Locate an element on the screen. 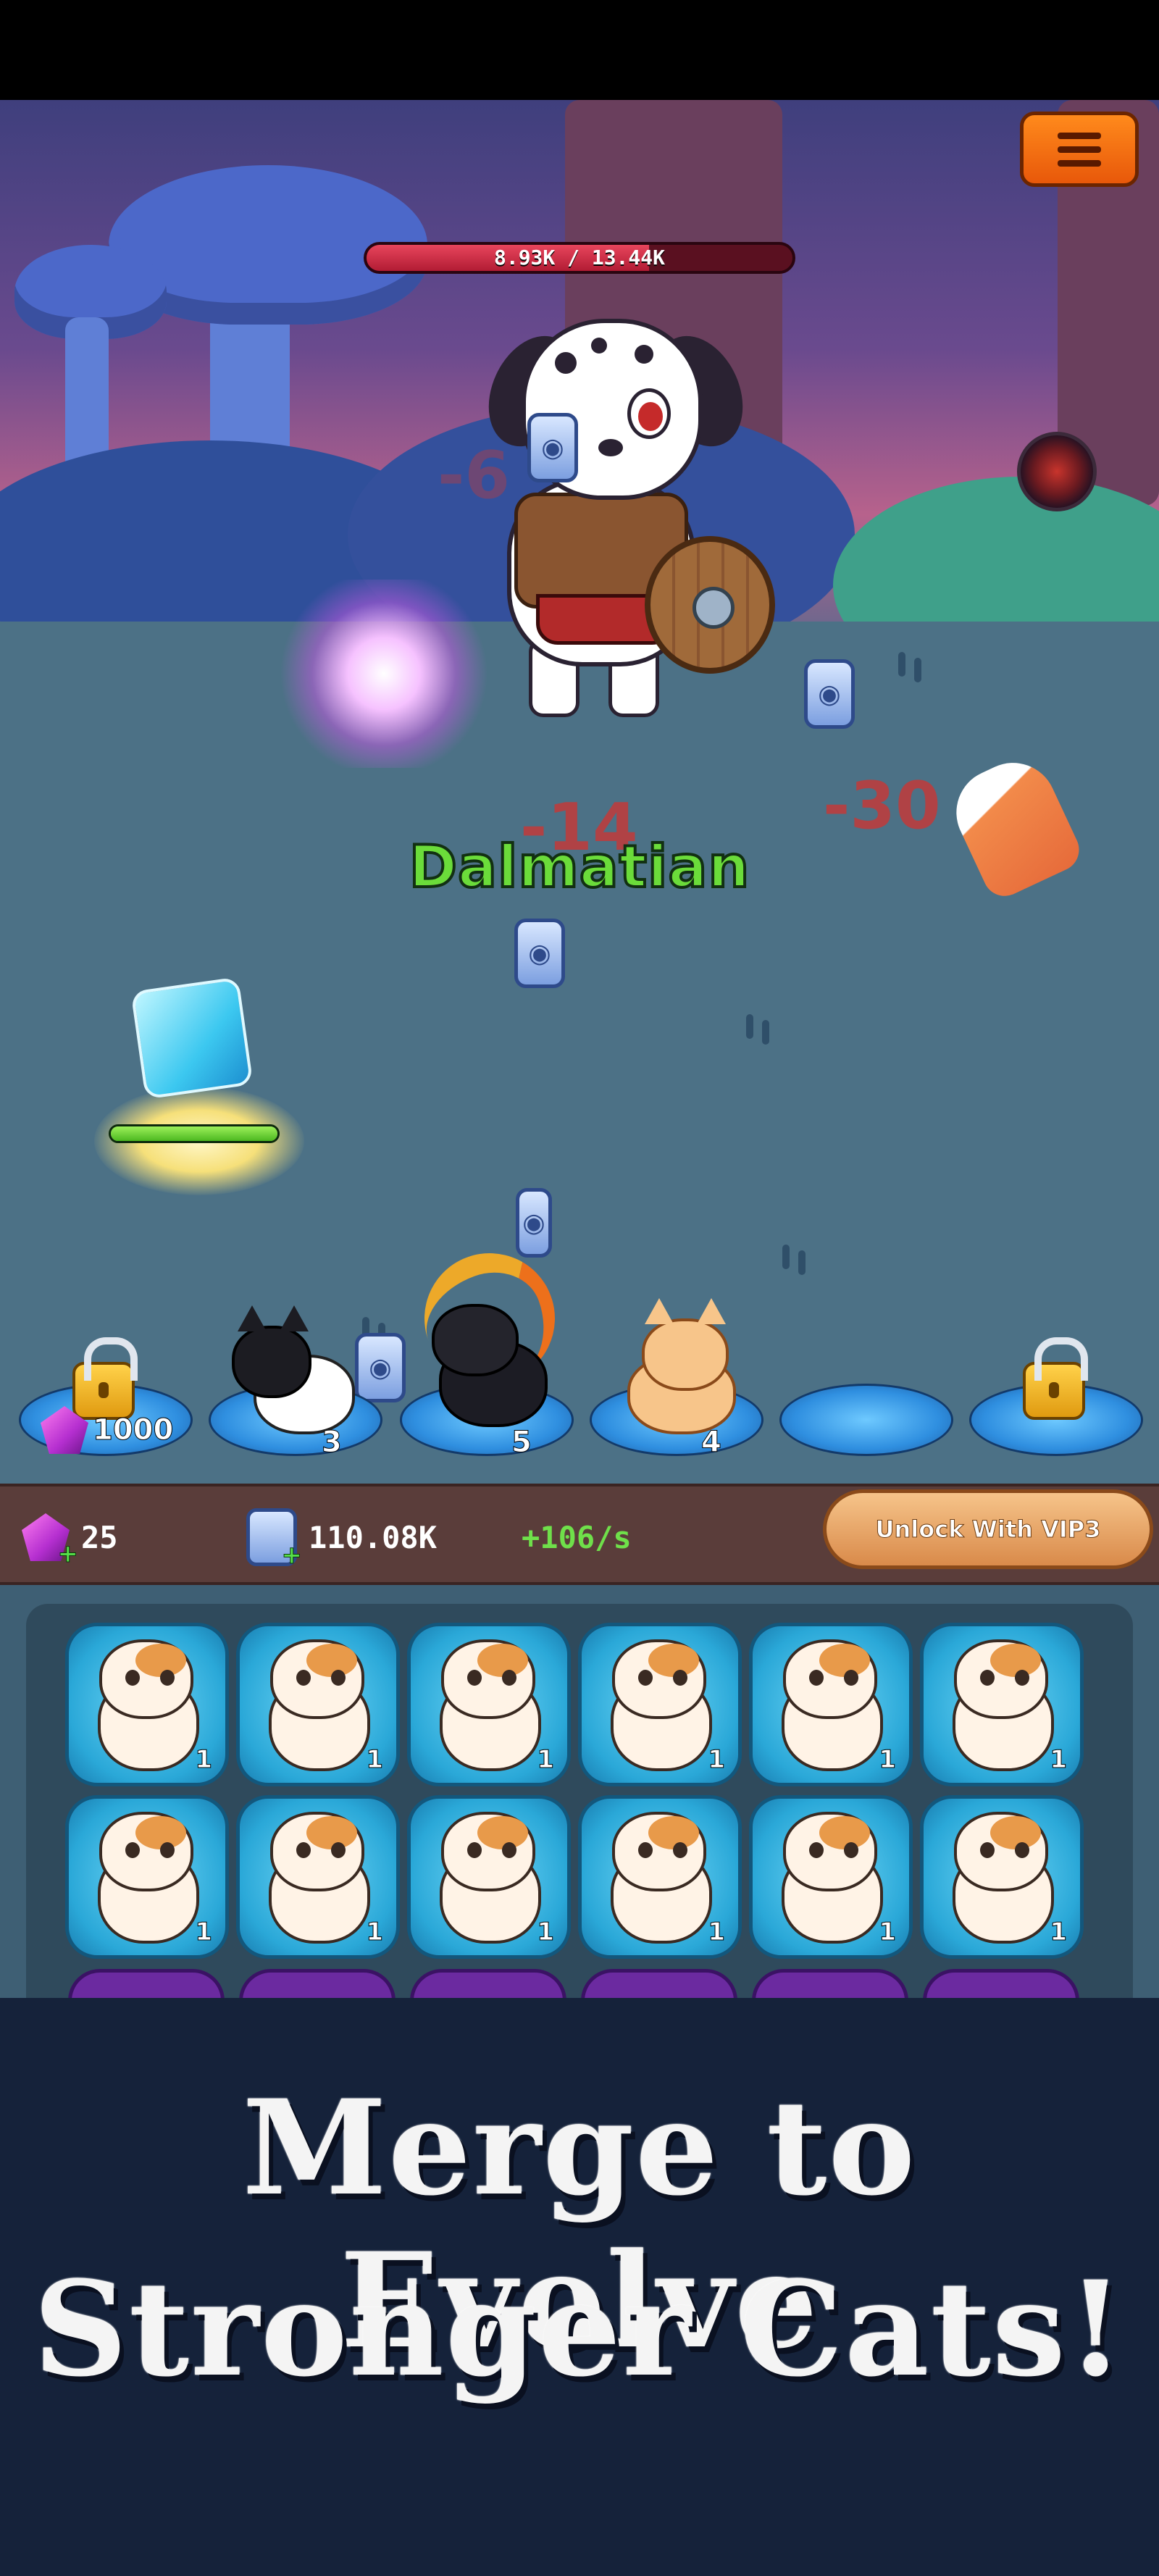 This screenshot has width=1159, height=2576. ice-cube-icon is located at coordinates (192, 1038).